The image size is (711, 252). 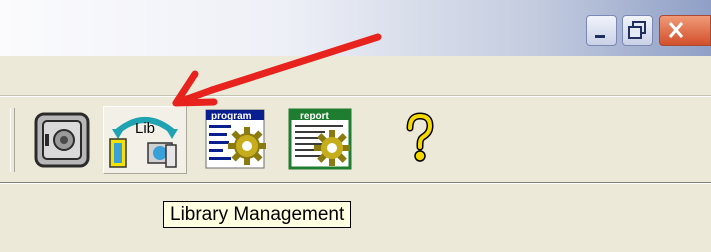 I want to click on restore-icon, so click(x=637, y=30).